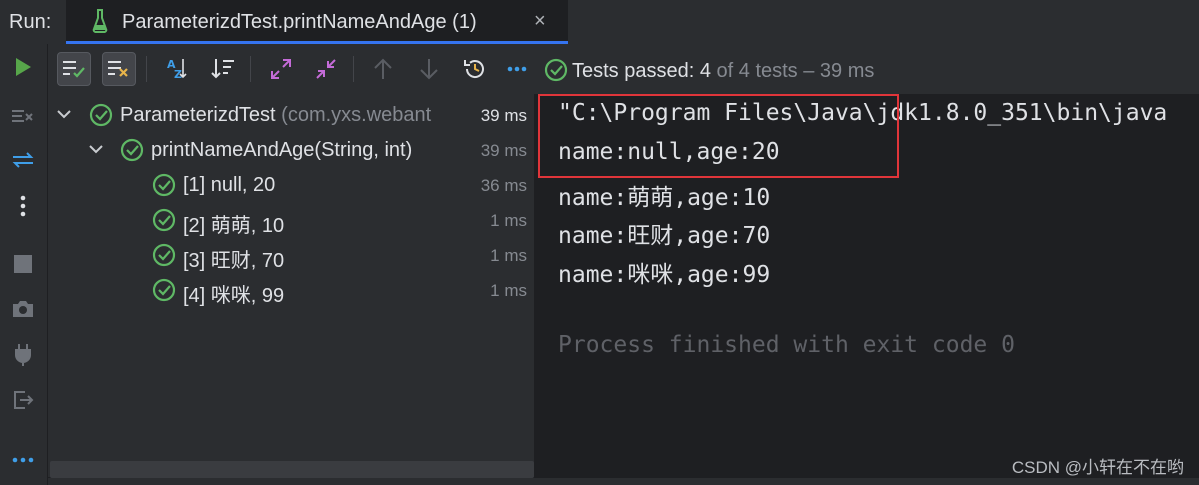 Image resolution: width=1199 pixels, height=485 pixels. I want to click on rerun-failed-icon, so click(23, 116).